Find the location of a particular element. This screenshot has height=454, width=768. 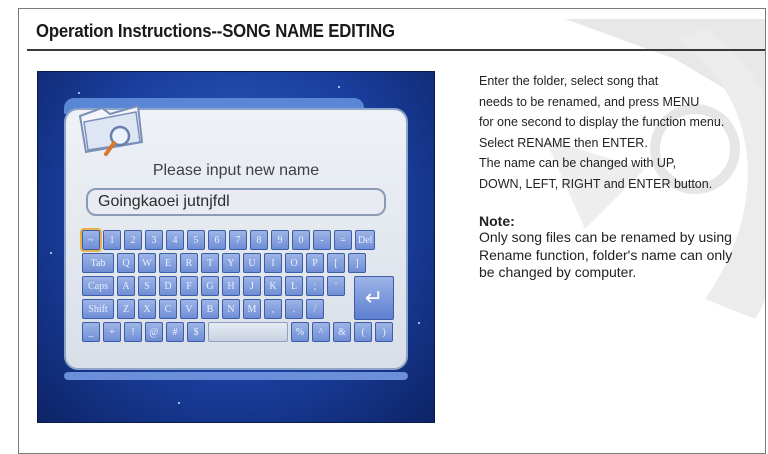

key: B is located at coordinates (210, 309).